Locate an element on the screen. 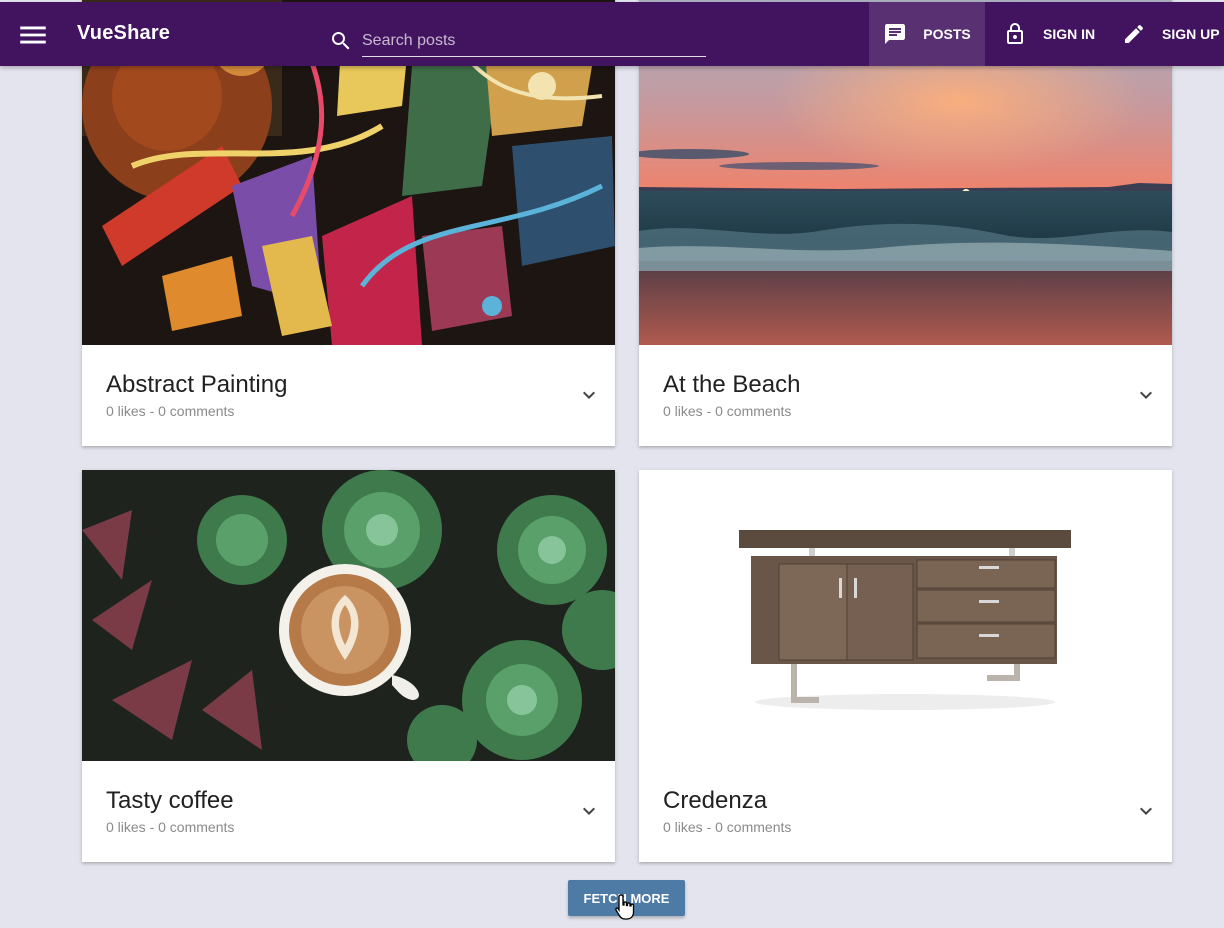 This screenshot has height=928, width=1224. nav-signup-button: SIGN UP is located at coordinates (1171, 34).